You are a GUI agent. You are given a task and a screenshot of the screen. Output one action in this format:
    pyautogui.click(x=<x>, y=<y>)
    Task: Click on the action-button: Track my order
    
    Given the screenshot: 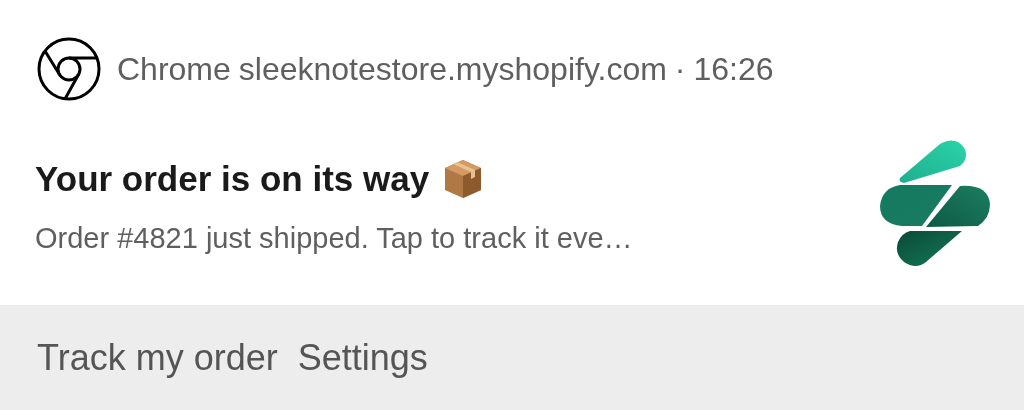 What is the action you would take?
    pyautogui.click(x=157, y=357)
    